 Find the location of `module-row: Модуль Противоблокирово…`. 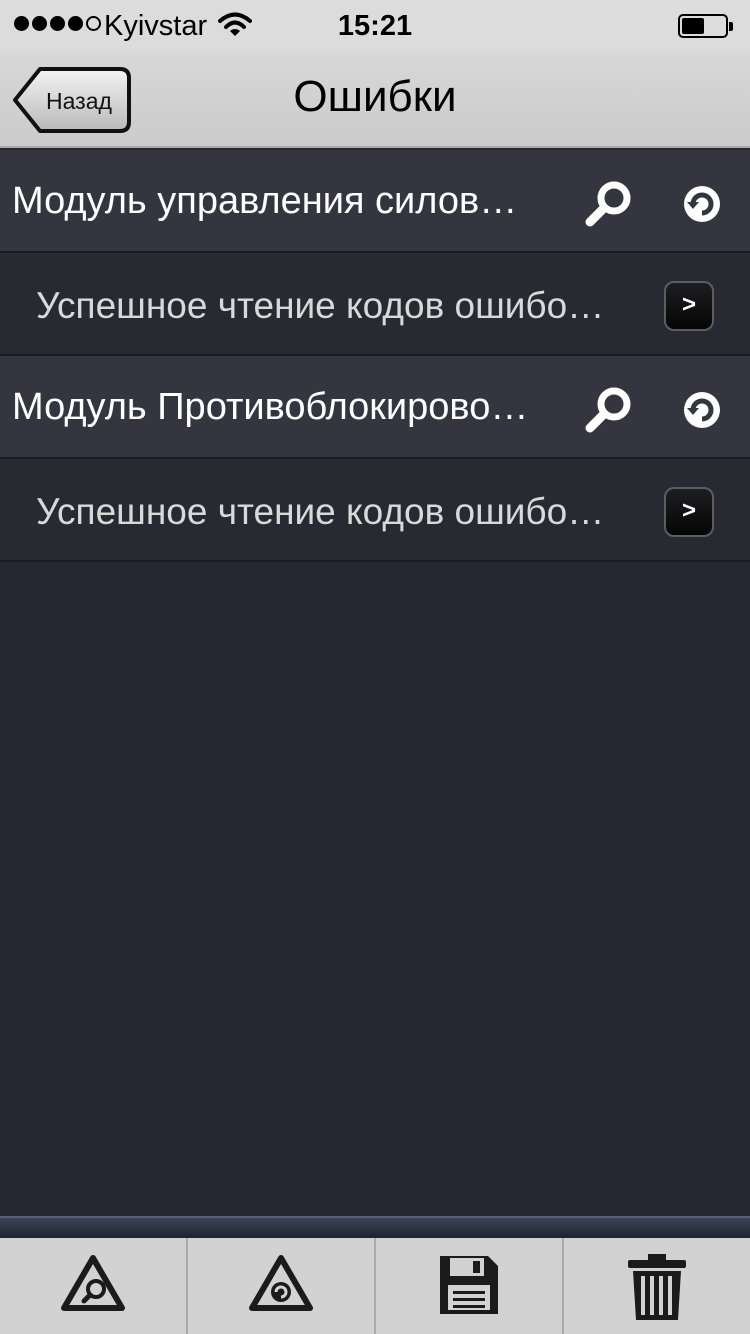

module-row: Модуль Противоблокирово… is located at coordinates (375, 407).